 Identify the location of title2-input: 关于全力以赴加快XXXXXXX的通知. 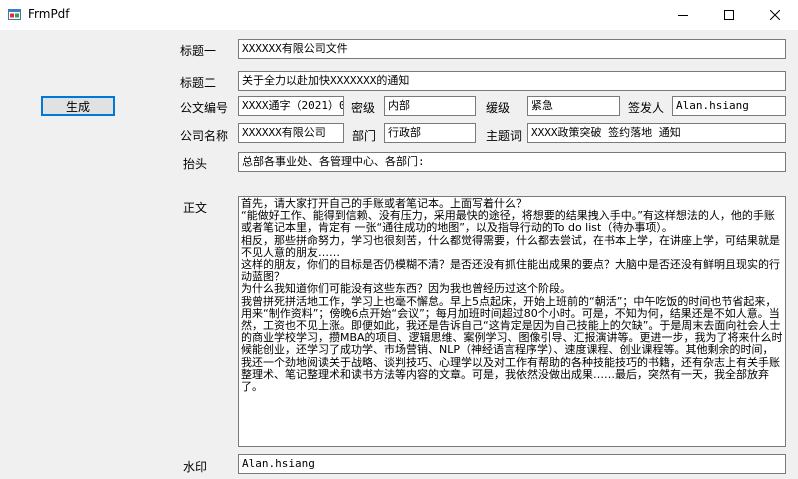
(512, 81).